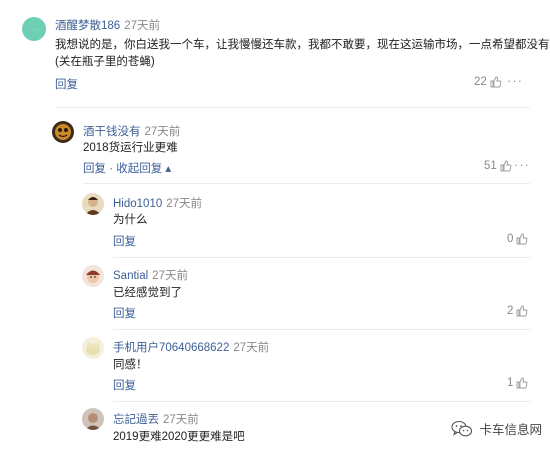  What do you see at coordinates (490, 166) in the screenshot?
I see `like-count: 51` at bounding box center [490, 166].